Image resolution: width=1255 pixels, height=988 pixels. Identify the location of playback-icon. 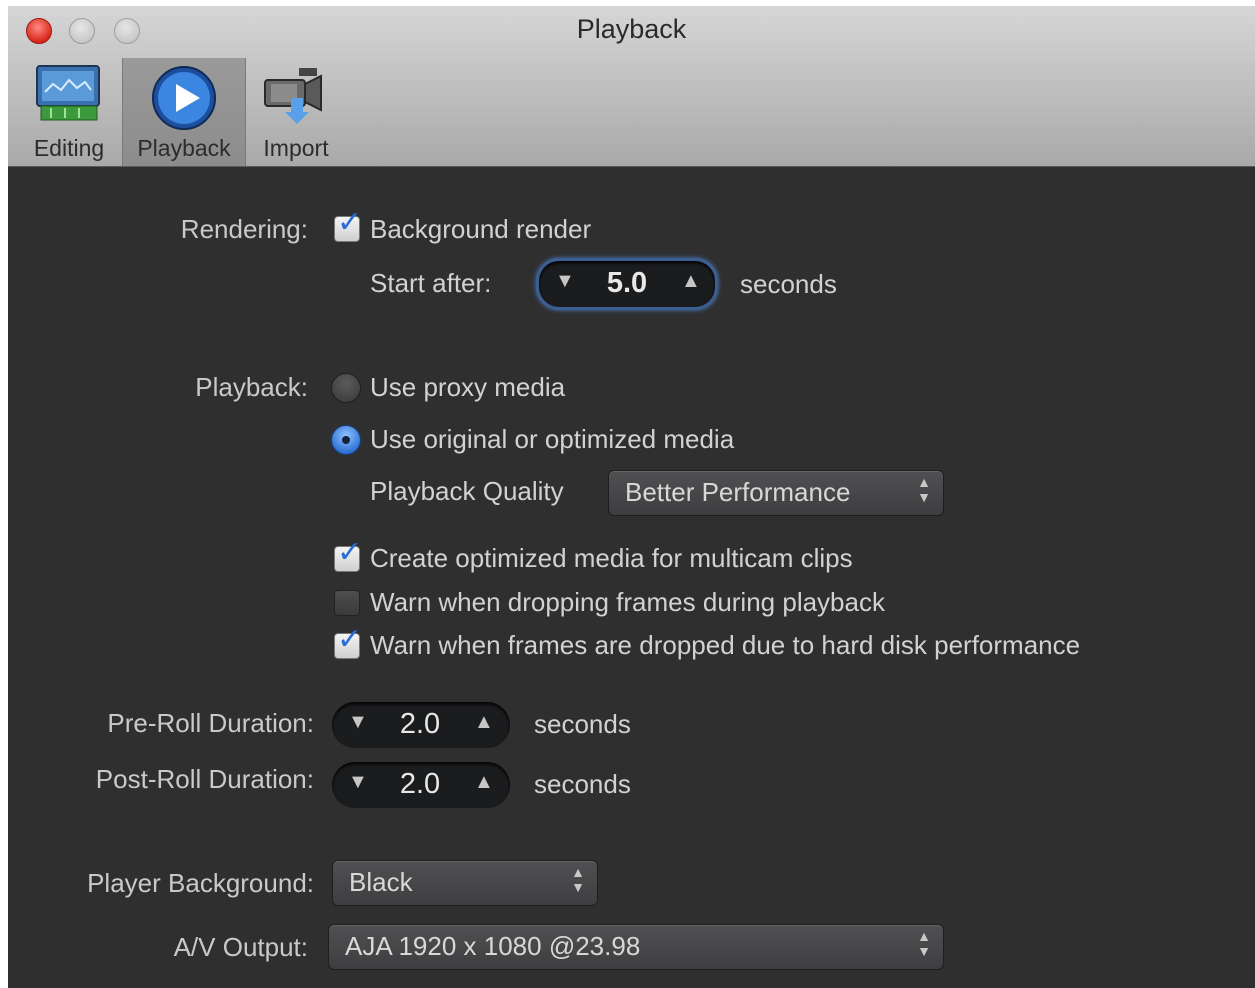
(184, 98).